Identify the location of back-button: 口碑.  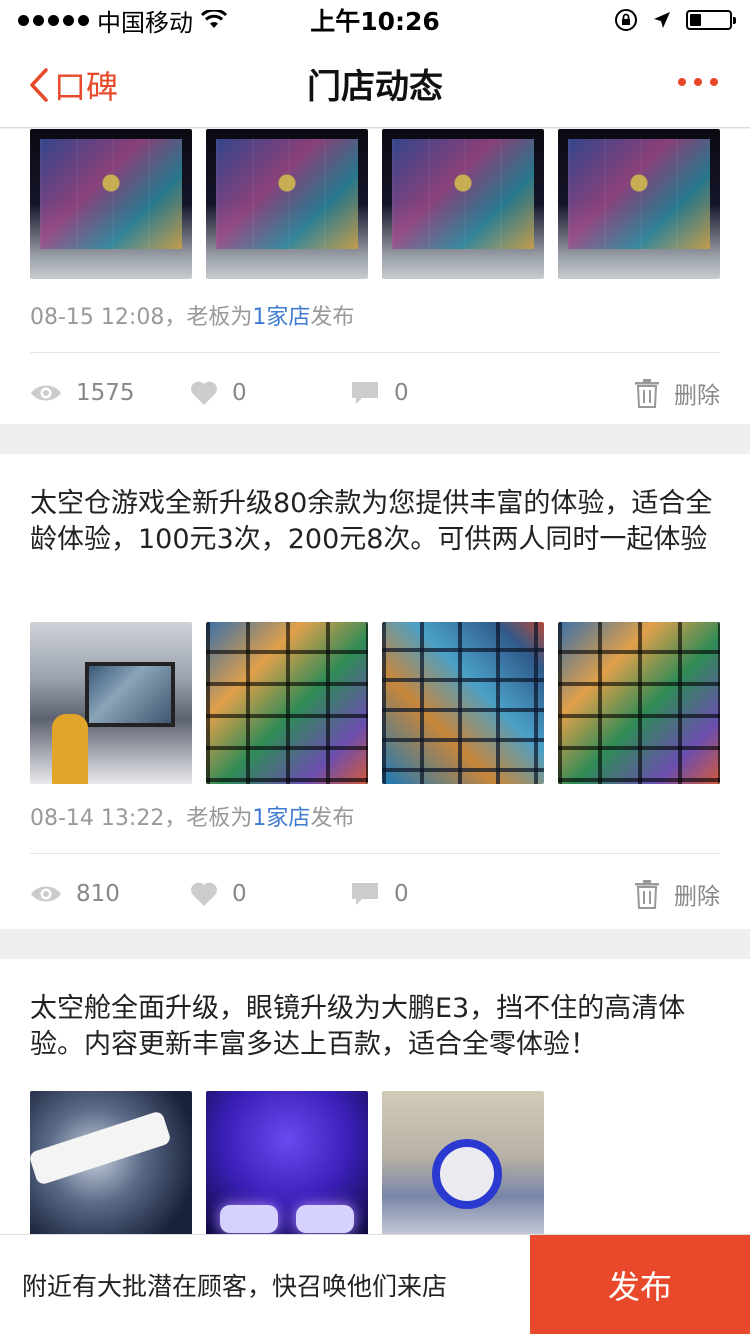
(73, 85).